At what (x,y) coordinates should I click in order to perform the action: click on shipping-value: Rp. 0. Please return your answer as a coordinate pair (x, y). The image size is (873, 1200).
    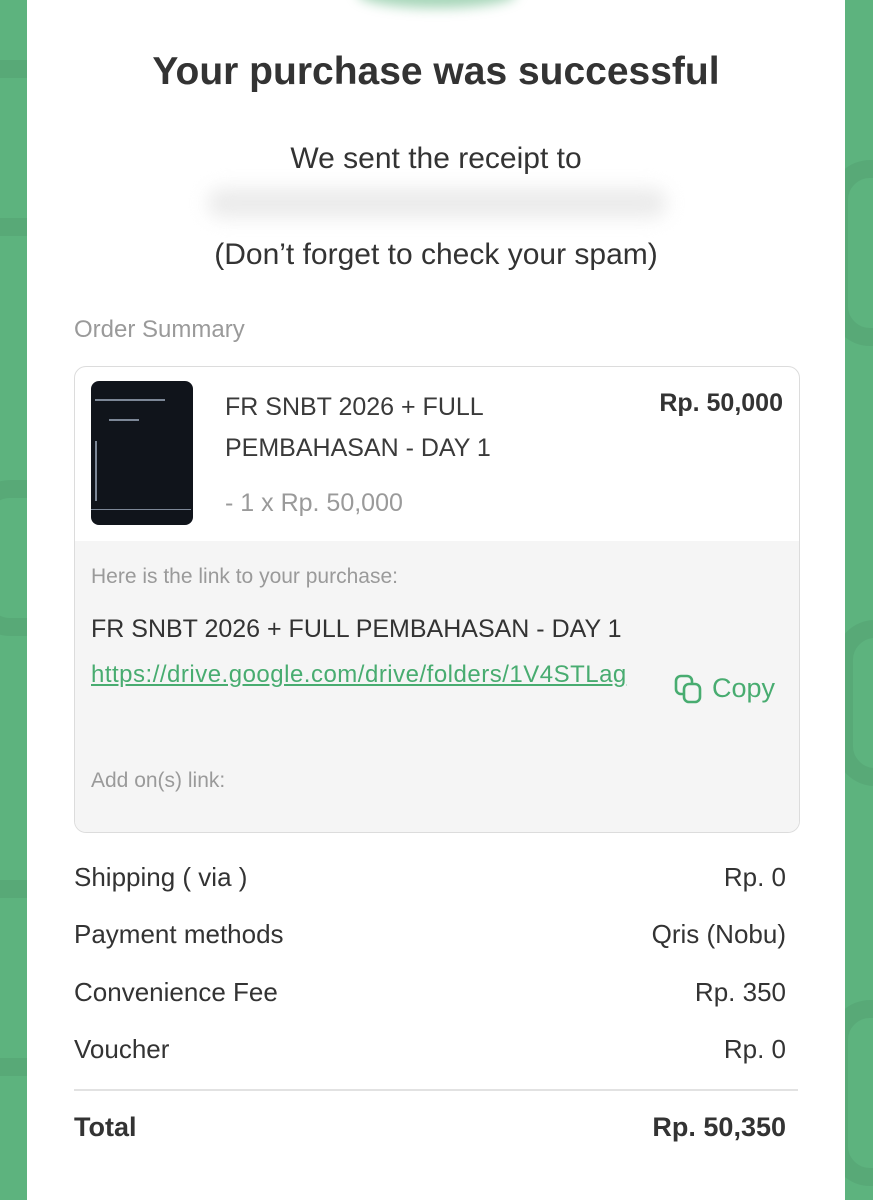
    Looking at the image, I should click on (754, 877).